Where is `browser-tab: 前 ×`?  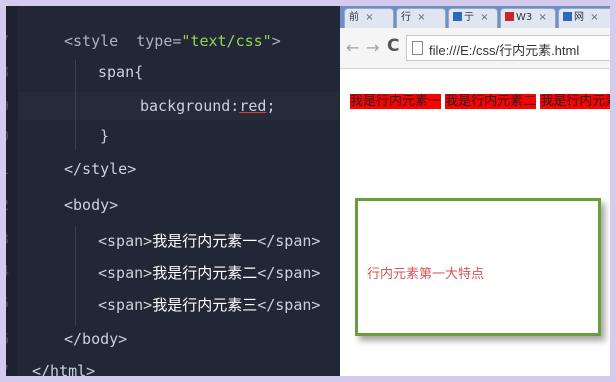 browser-tab: 前 × is located at coordinates (369, 18).